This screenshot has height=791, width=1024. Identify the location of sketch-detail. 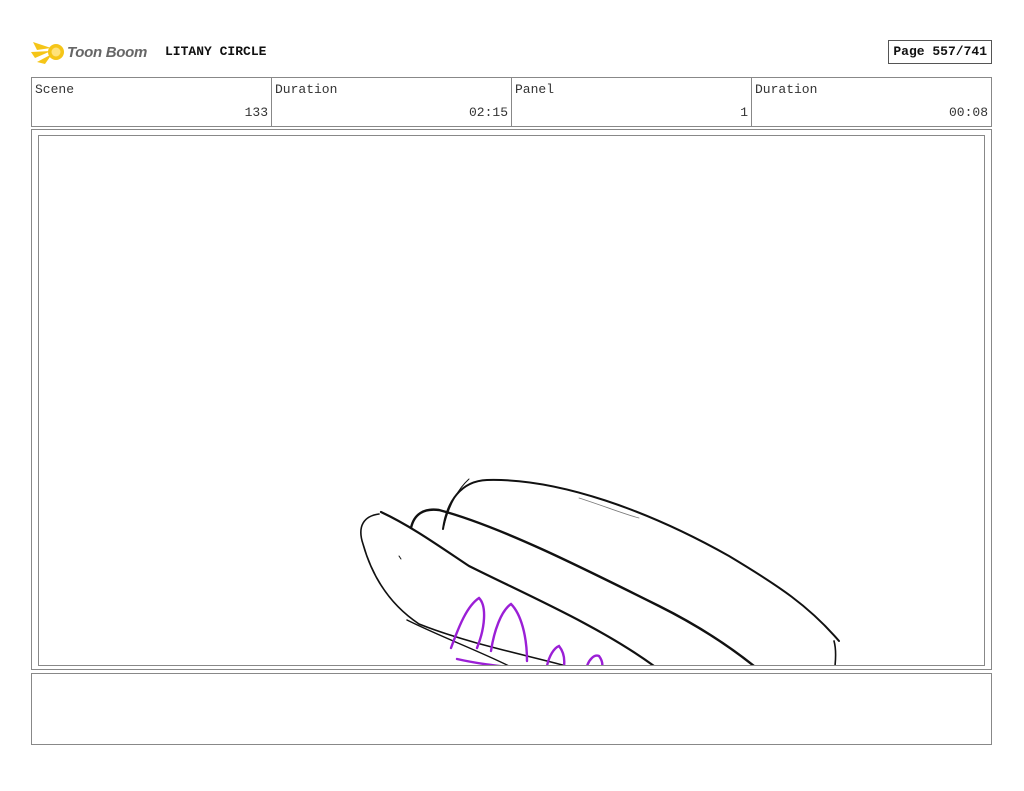
(400, 557).